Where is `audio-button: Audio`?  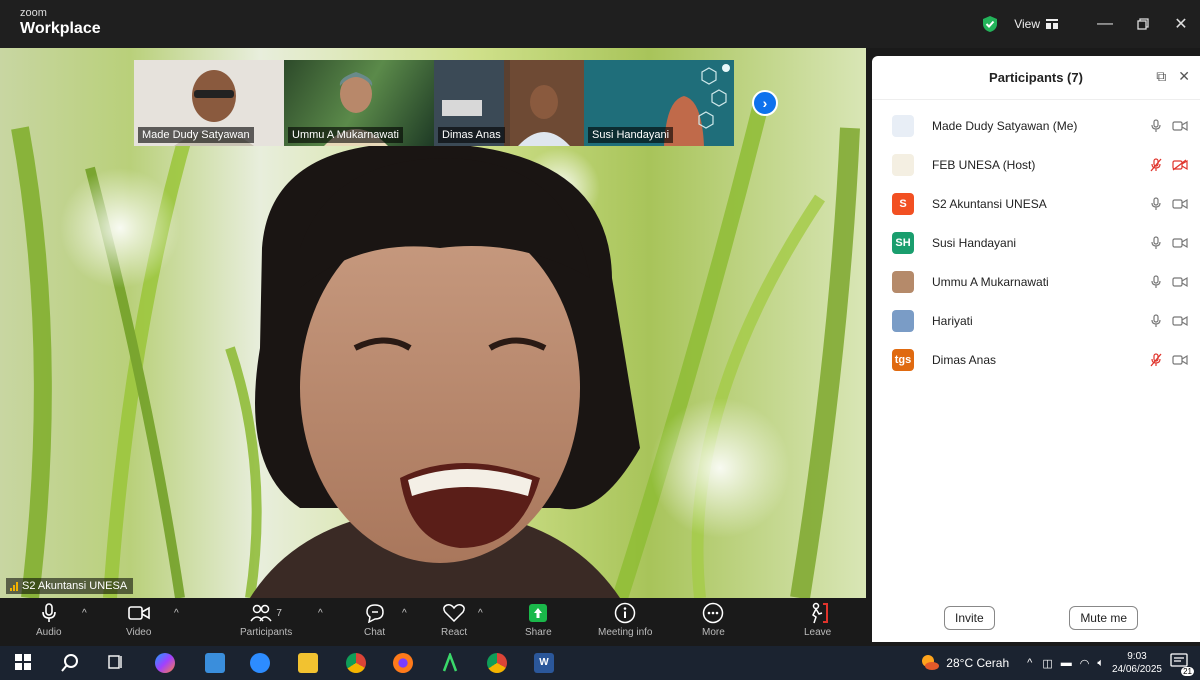
audio-button: Audio is located at coordinates (49, 620).